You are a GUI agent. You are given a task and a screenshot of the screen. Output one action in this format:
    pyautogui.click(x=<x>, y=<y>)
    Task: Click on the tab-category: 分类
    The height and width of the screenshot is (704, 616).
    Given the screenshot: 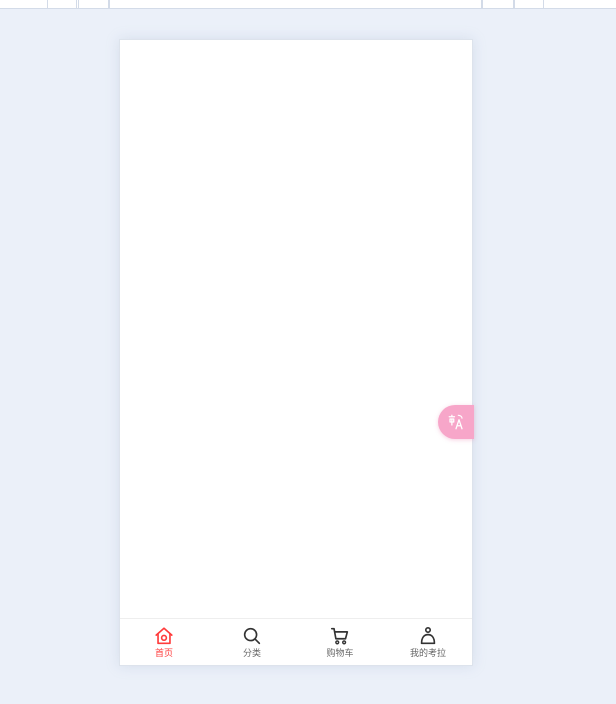 What is the action you would take?
    pyautogui.click(x=252, y=642)
    